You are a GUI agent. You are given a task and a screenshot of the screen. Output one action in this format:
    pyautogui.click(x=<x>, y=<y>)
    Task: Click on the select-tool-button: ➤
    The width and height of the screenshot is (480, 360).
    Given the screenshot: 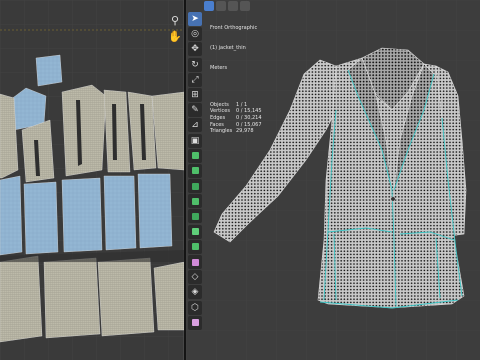 What is the action you would take?
    pyautogui.click(x=195, y=19)
    